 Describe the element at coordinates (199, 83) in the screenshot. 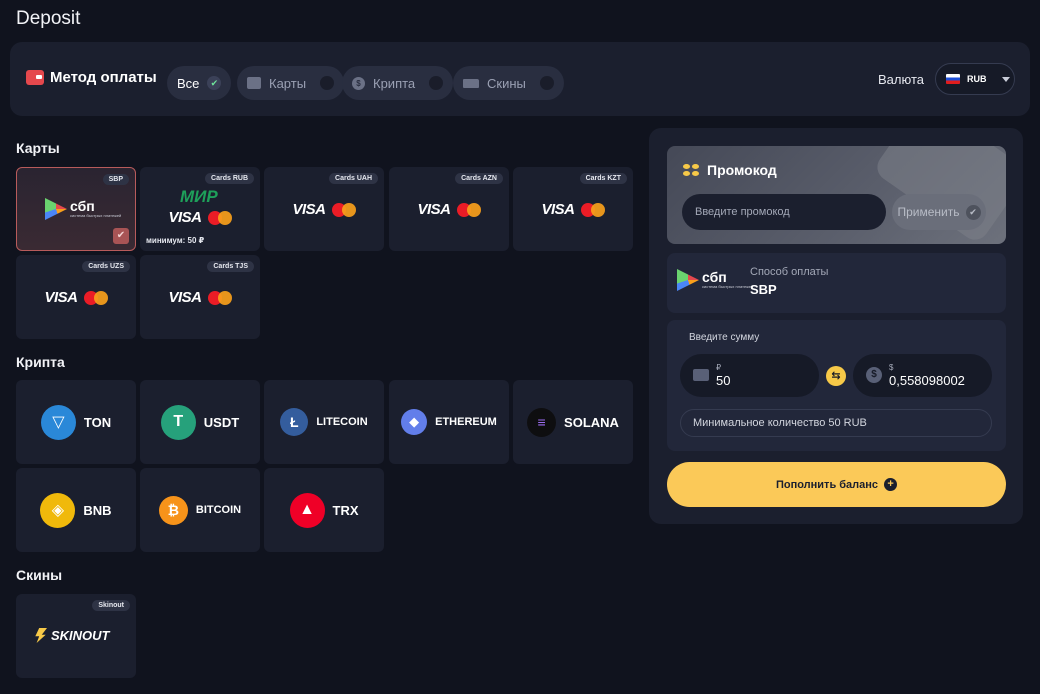

I see `filter-chip-all: Все ✔` at that location.